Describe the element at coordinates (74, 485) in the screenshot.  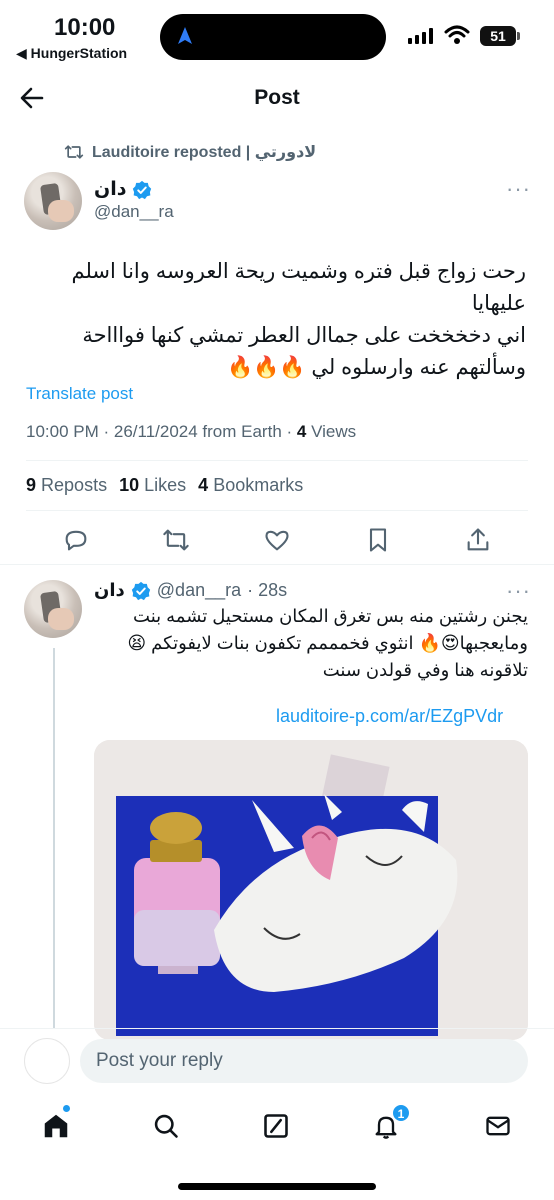
I see `reposts-label: Reposts` at that location.